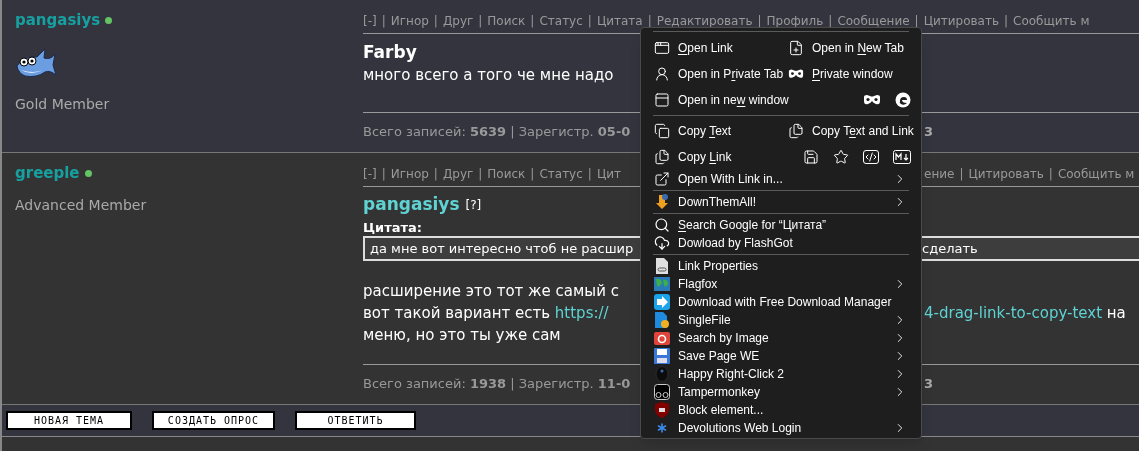 This screenshot has height=451, width=1139. What do you see at coordinates (81, 205) in the screenshot?
I see `member-rank: Advanced Member` at bounding box center [81, 205].